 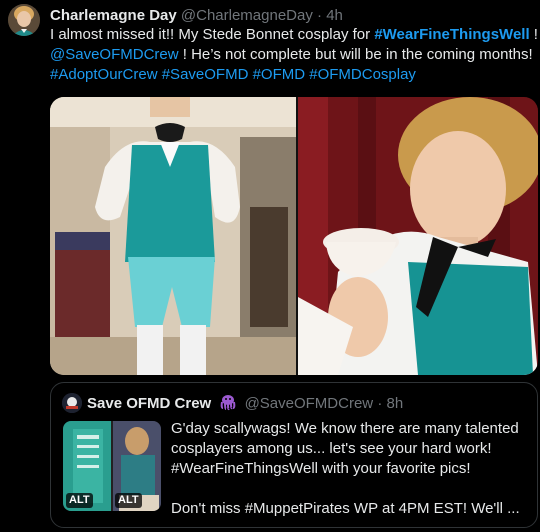 What do you see at coordinates (24, 20) in the screenshot?
I see `author-avatar` at bounding box center [24, 20].